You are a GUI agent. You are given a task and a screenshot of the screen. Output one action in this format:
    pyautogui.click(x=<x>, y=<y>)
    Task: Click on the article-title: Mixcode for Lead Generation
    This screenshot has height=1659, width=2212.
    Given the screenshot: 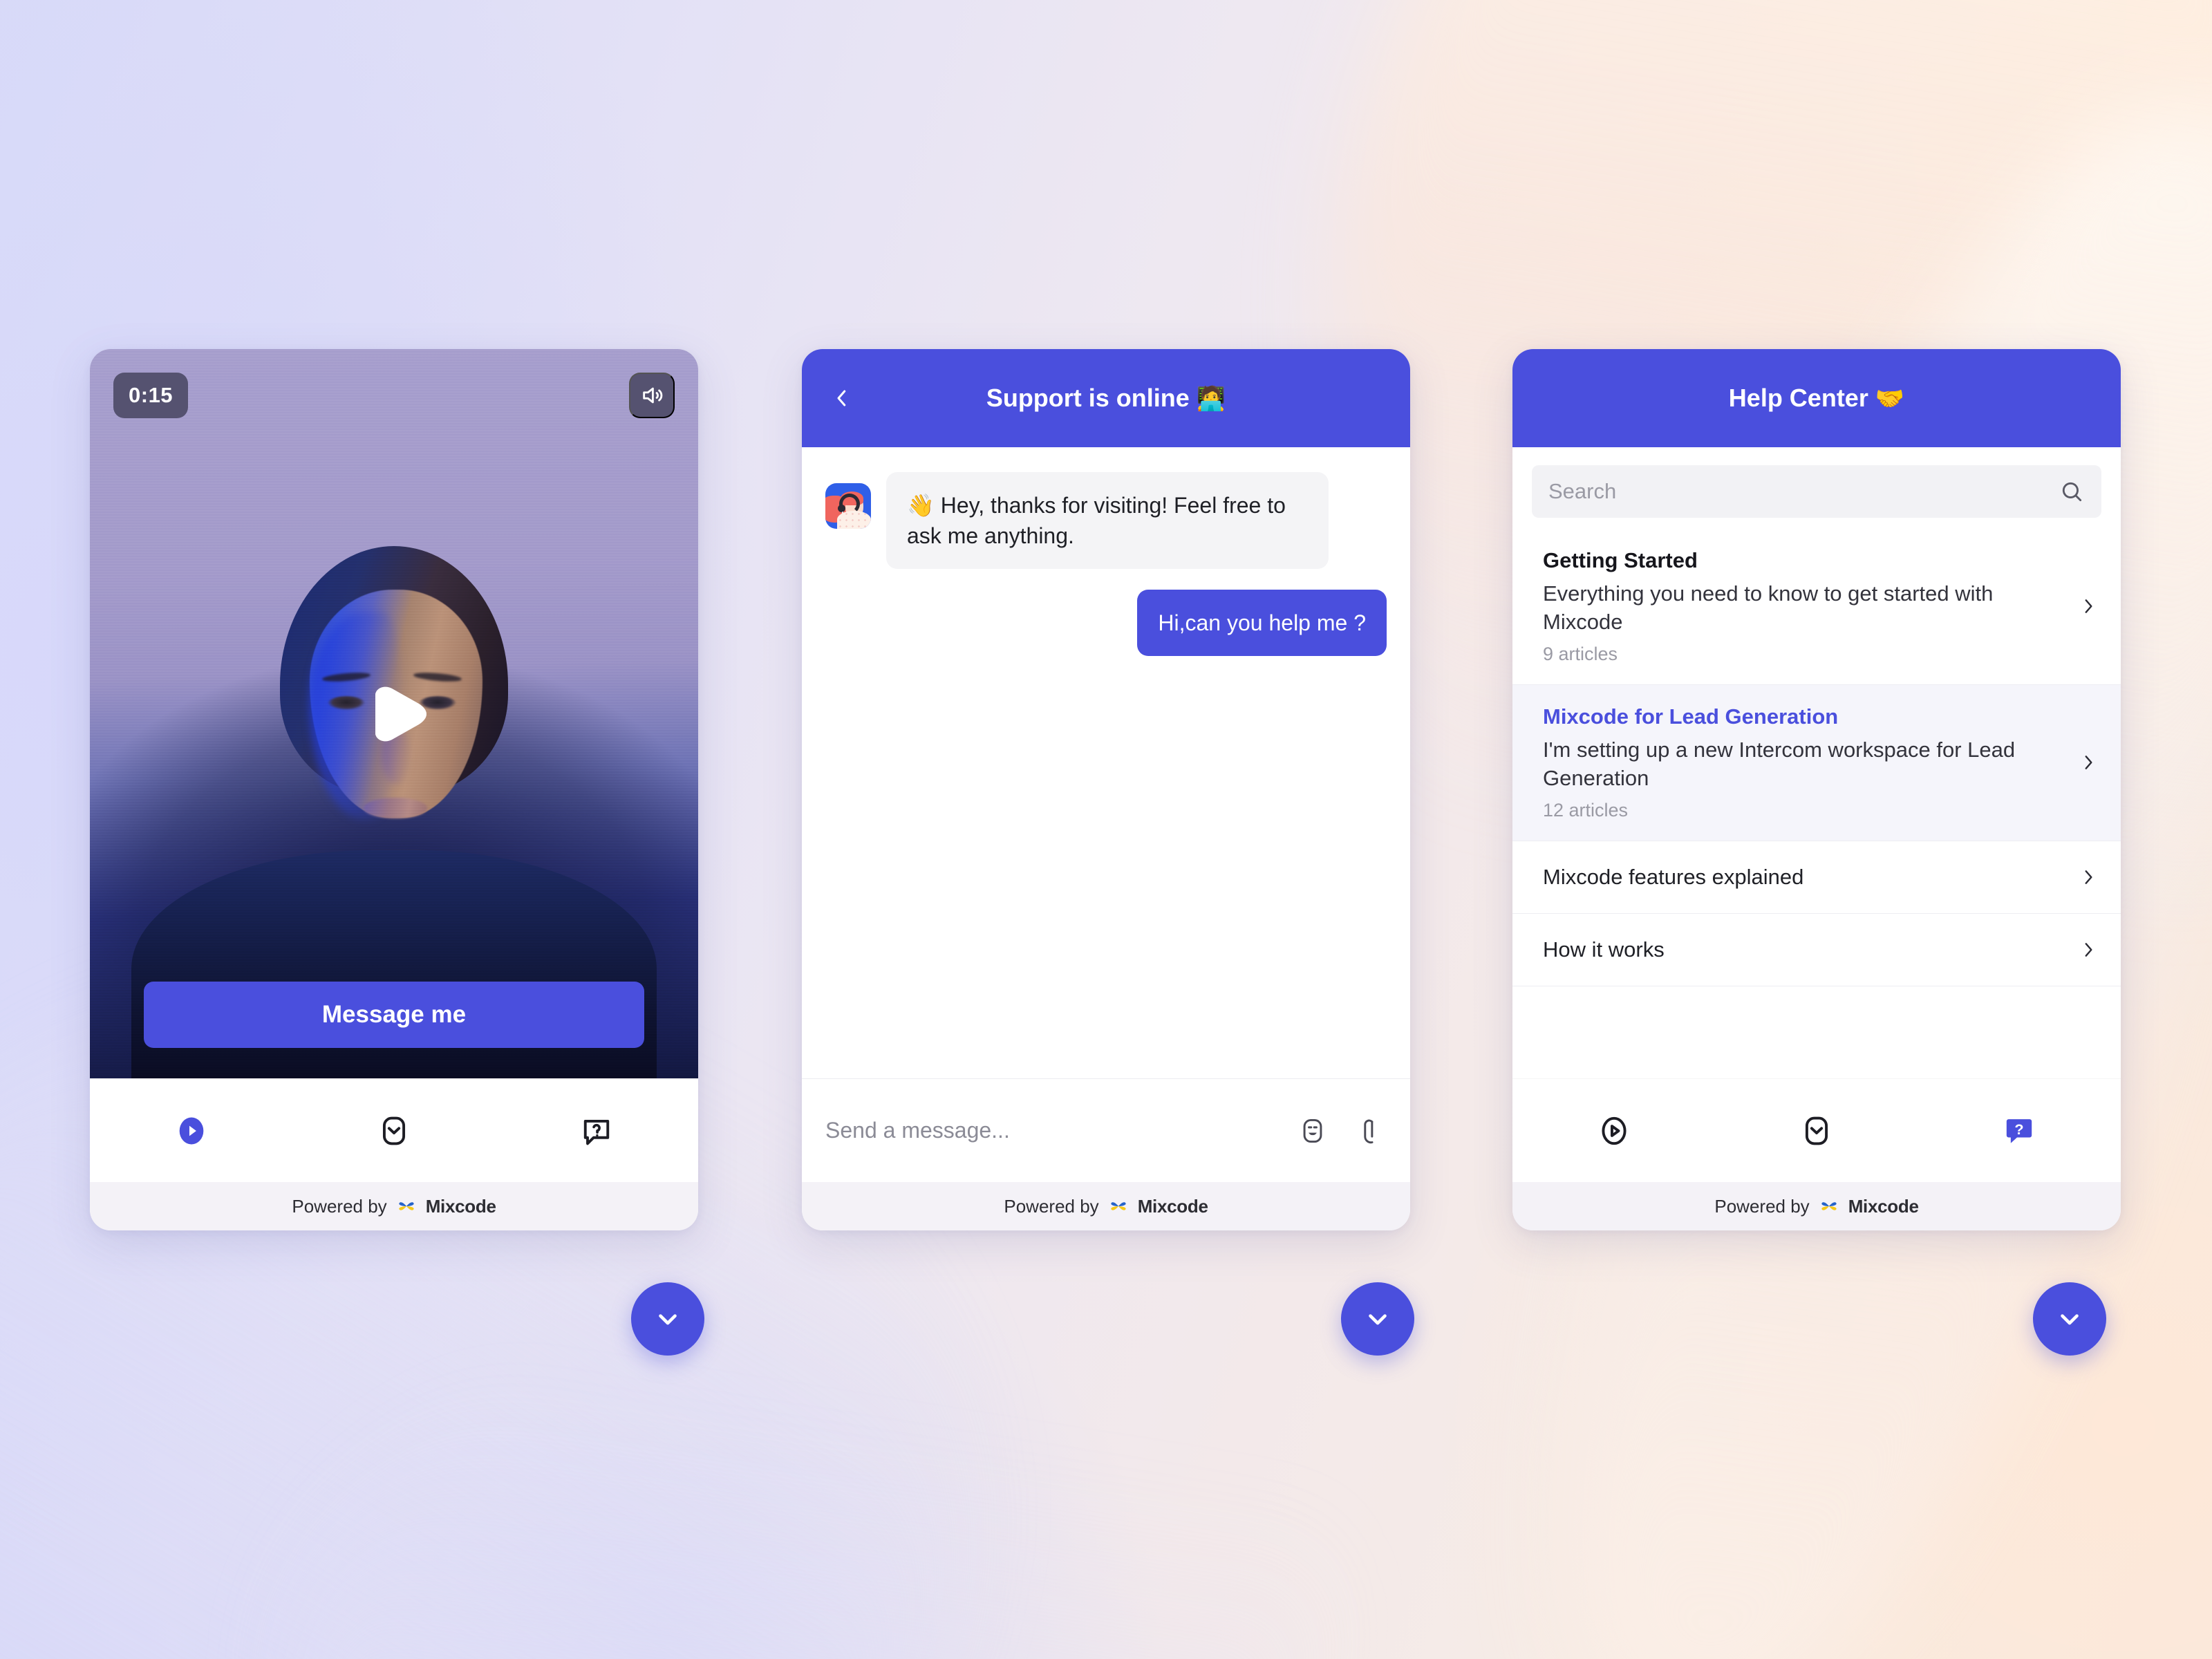 What is the action you would take?
    pyautogui.click(x=1691, y=716)
    